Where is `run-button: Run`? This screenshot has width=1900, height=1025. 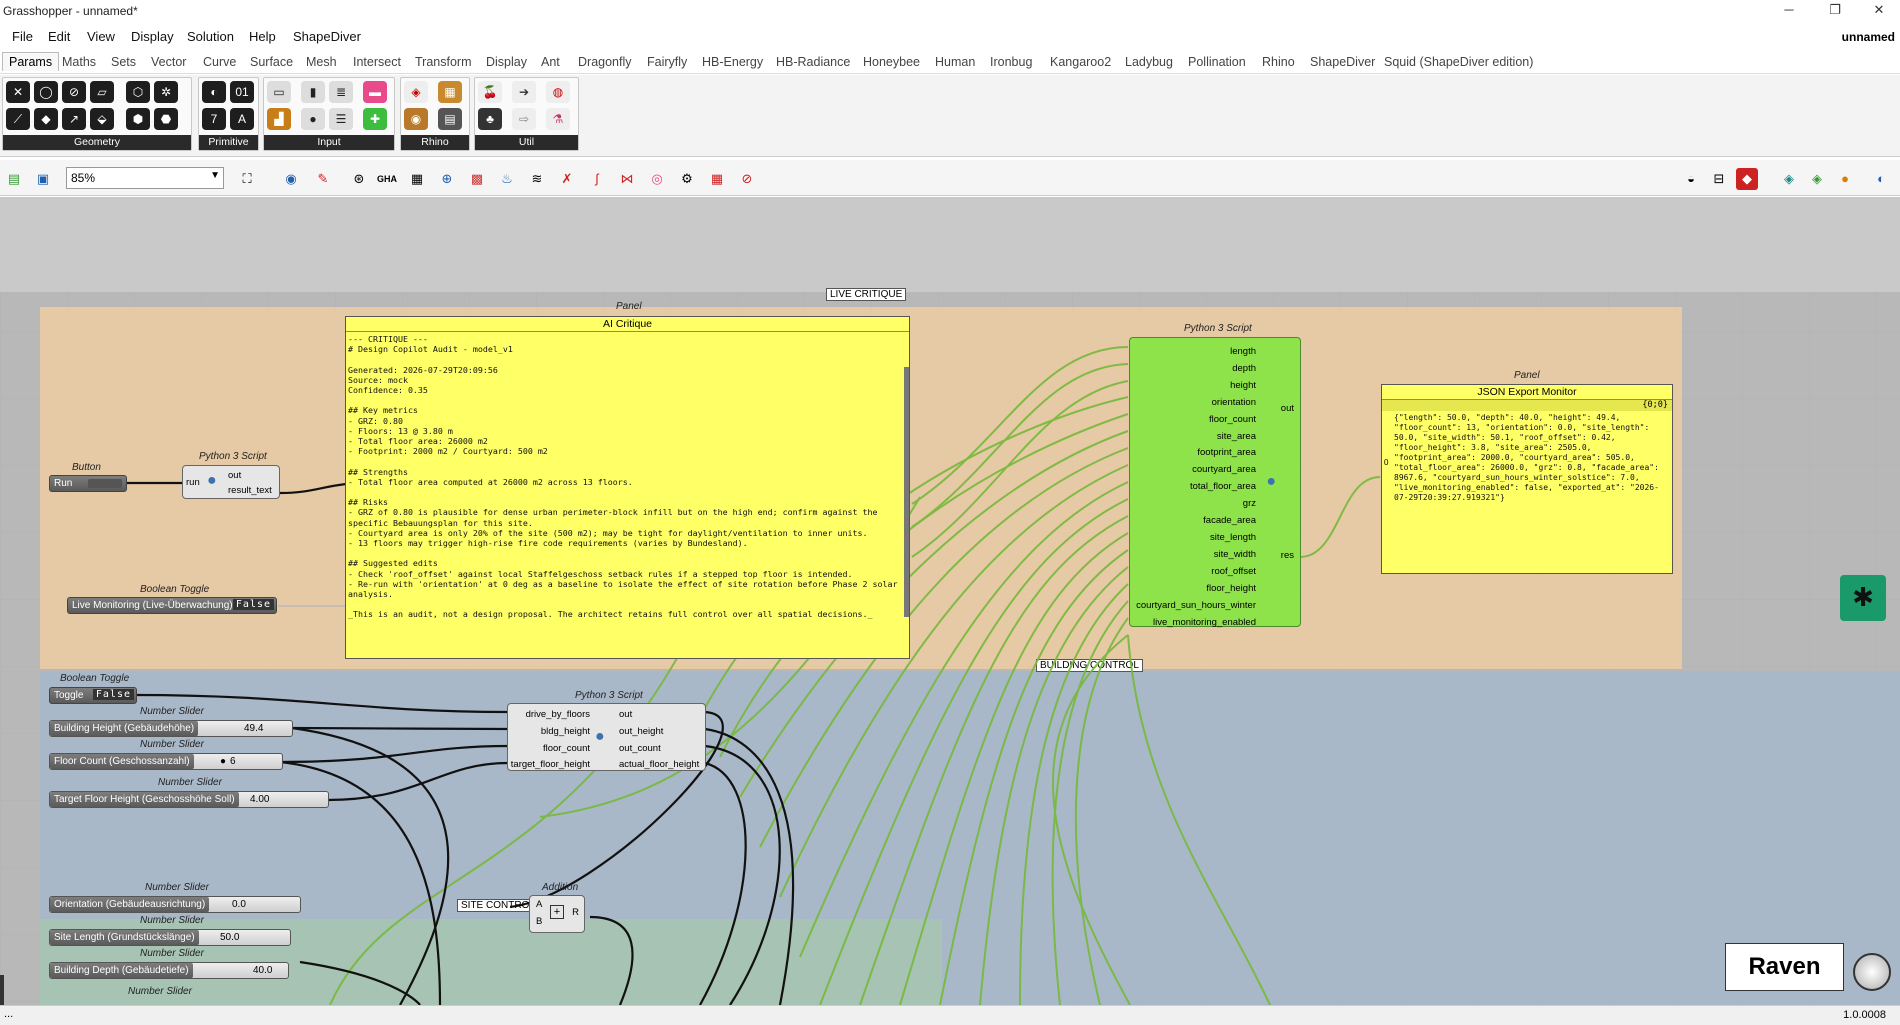 run-button: Run is located at coordinates (88, 483).